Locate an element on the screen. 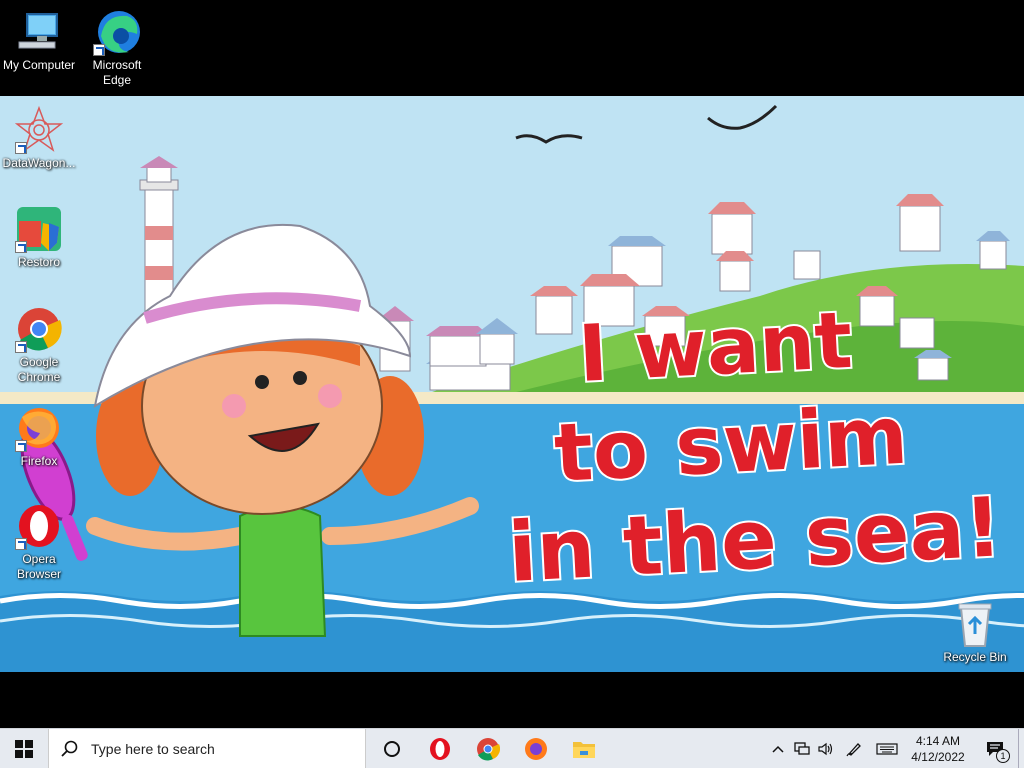 The width and height of the screenshot is (1024, 768). wallpaper-title-line-2: to swim is located at coordinates (731, 444).